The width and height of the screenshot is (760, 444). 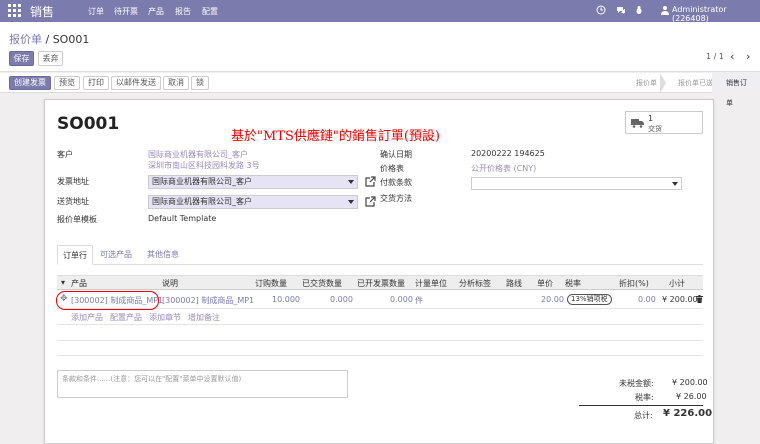 What do you see at coordinates (664, 122) in the screenshot?
I see `delivery-smart-button: 1 交货` at bounding box center [664, 122].